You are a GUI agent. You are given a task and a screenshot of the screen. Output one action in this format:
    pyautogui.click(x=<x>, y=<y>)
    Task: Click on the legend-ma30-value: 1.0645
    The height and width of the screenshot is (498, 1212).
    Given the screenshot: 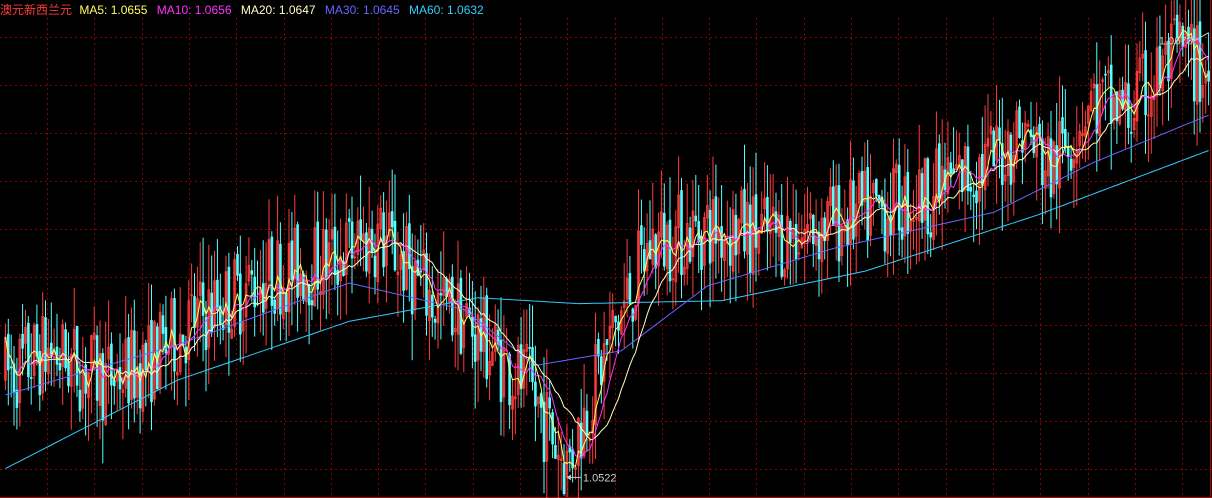 What is the action you would take?
    pyautogui.click(x=381, y=10)
    